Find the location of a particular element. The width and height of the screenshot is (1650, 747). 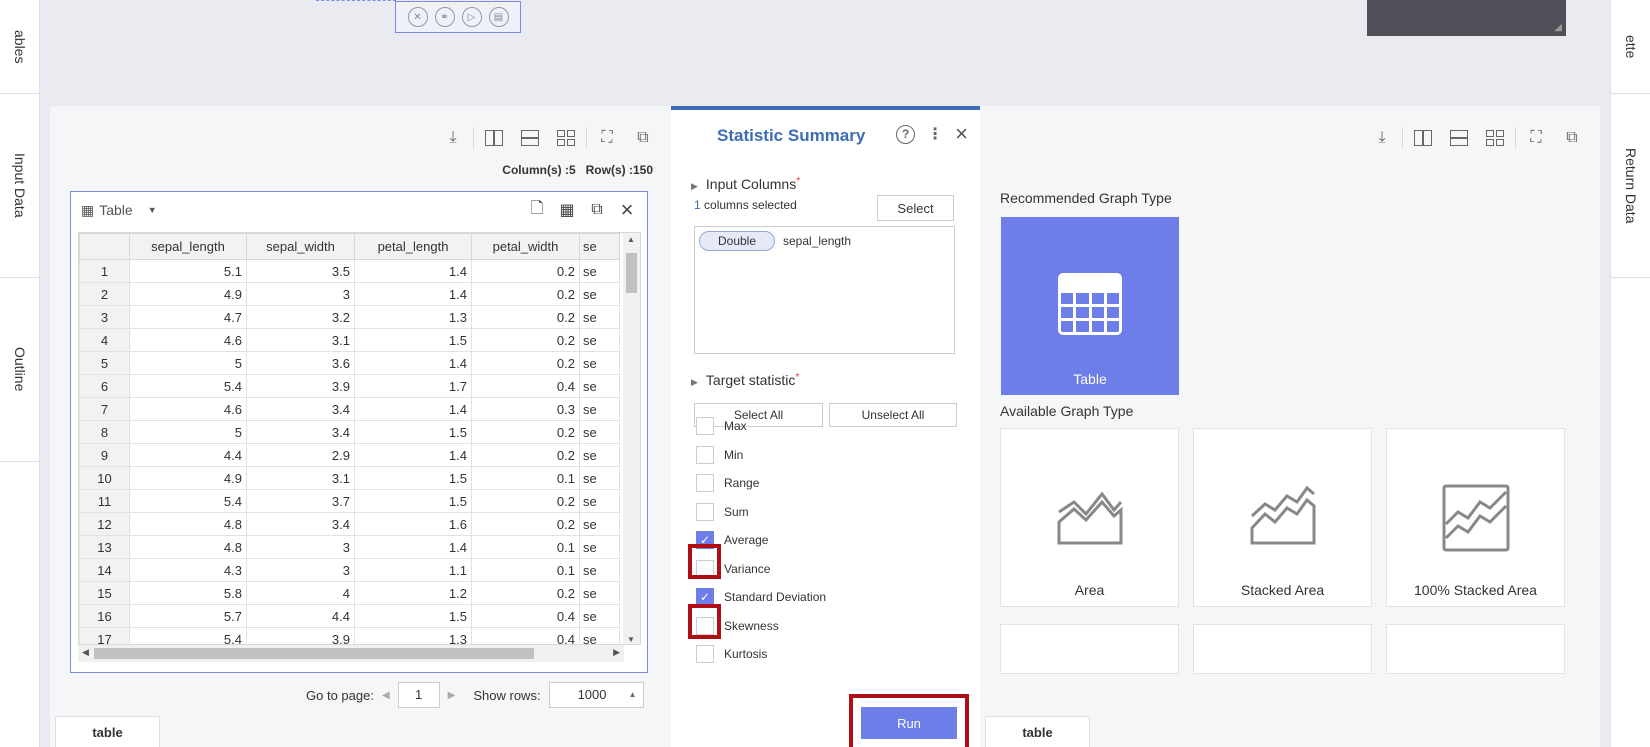

column-header: petal_length is located at coordinates (413, 246).